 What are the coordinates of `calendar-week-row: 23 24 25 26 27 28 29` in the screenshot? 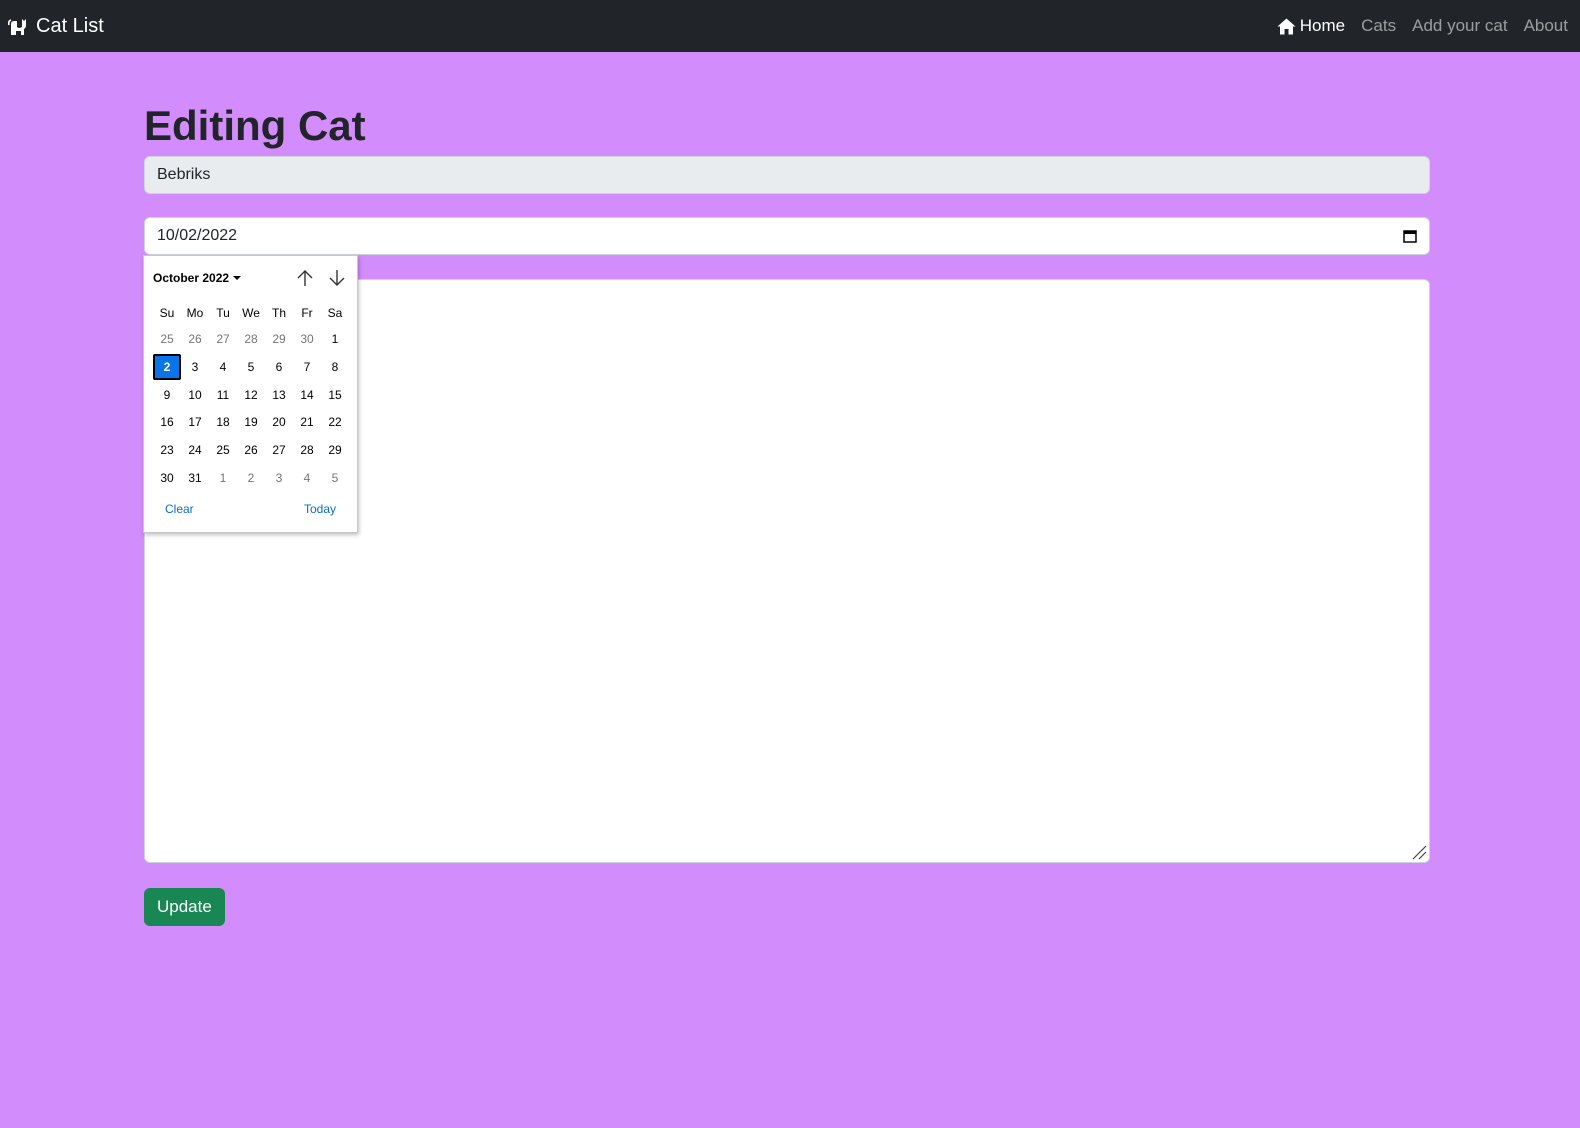 It's located at (251, 451).